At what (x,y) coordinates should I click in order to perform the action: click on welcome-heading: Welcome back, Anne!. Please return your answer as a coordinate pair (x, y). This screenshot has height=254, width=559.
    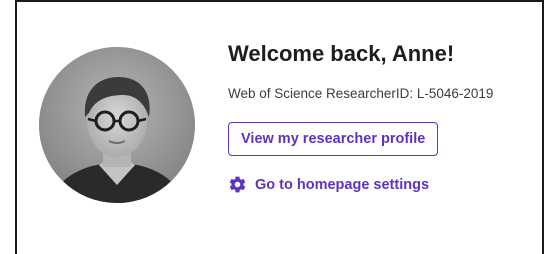
    Looking at the image, I should click on (341, 53).